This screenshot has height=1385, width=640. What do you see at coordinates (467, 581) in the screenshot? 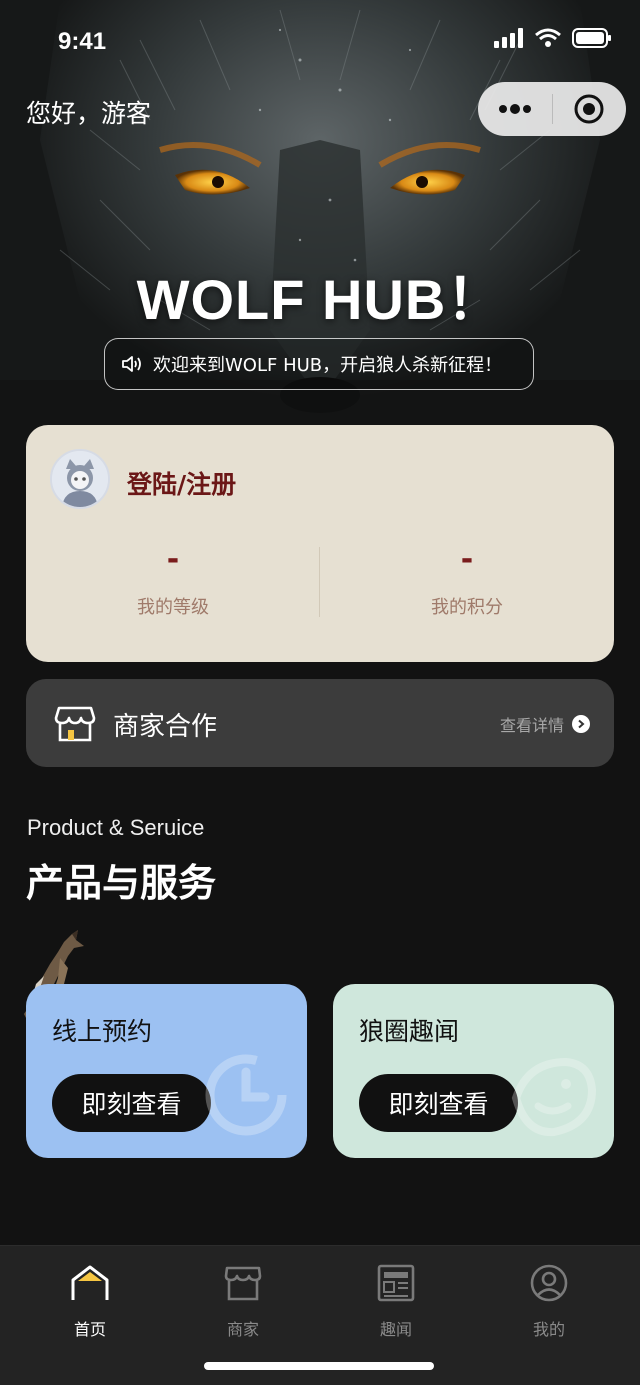
I see `points-stat: - 我的积分` at bounding box center [467, 581].